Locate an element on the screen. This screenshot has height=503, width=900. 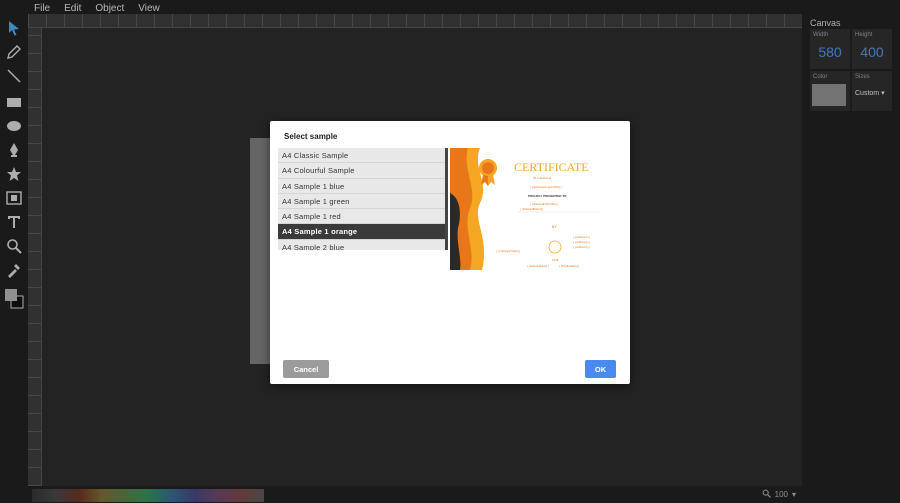
preview-line6: BY is located at coordinates (554, 227).